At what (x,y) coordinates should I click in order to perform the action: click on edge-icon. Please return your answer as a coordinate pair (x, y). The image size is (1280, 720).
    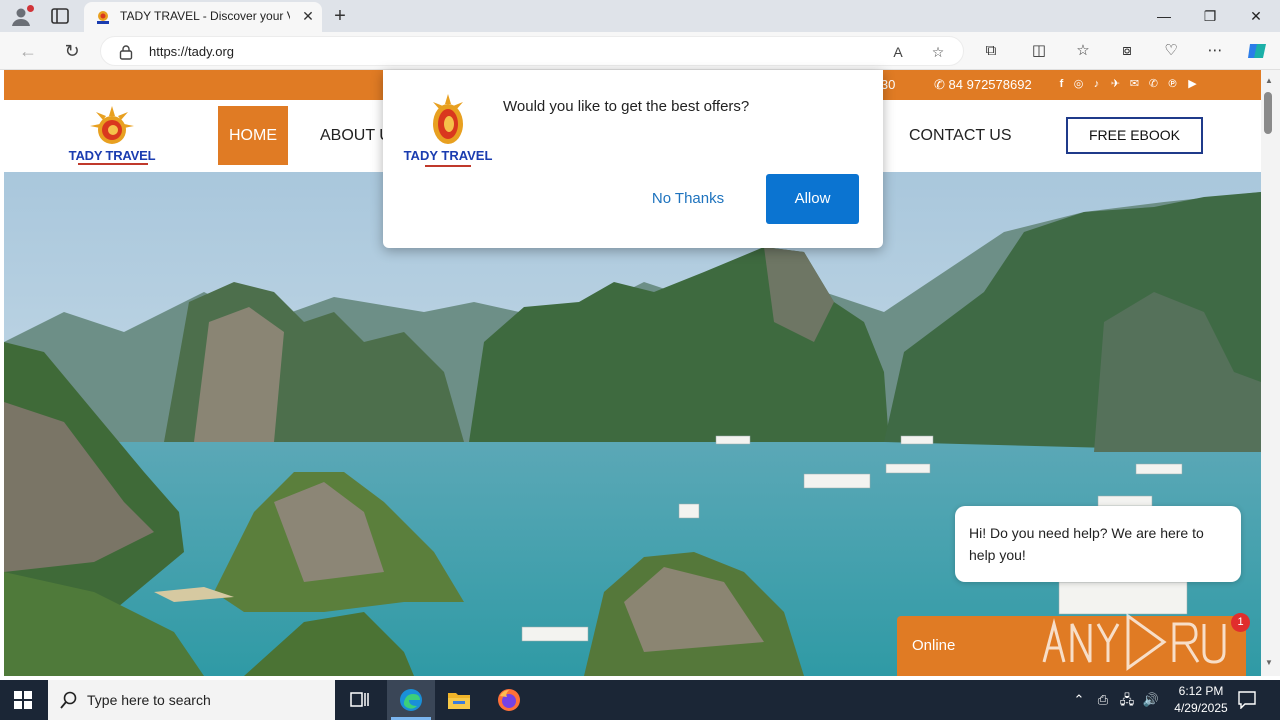
    Looking at the image, I should click on (411, 700).